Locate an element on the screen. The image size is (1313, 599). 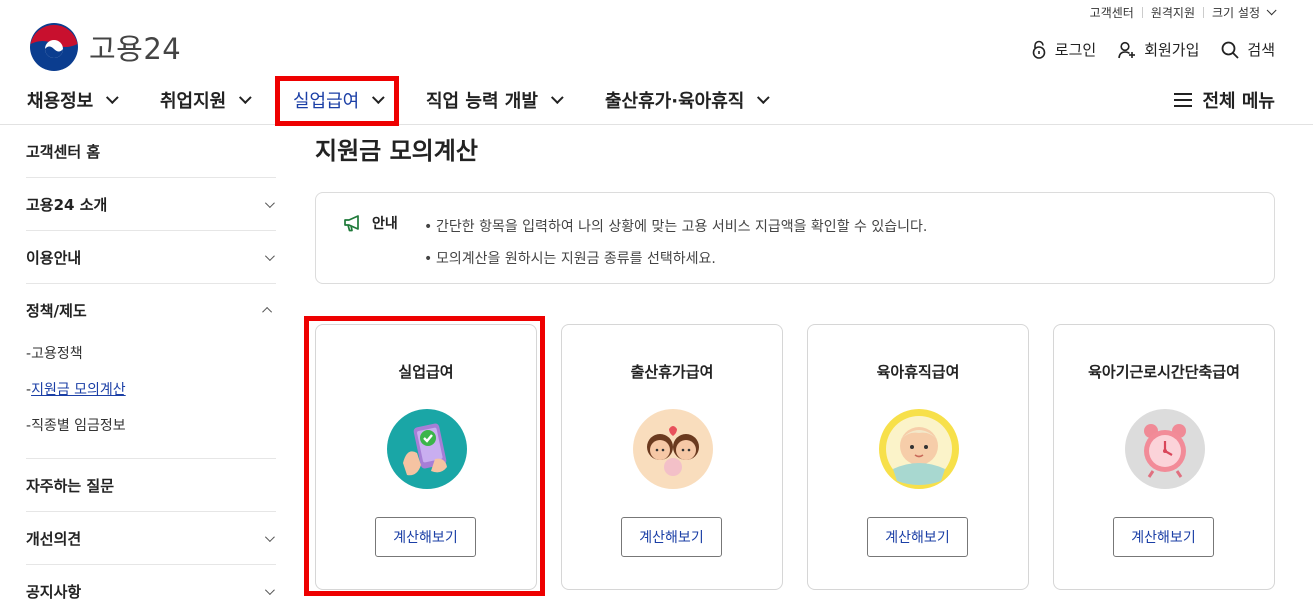
card-reduced-hours-benefit: 육아기근로시간단축급여 계산해보기 is located at coordinates (1164, 457).